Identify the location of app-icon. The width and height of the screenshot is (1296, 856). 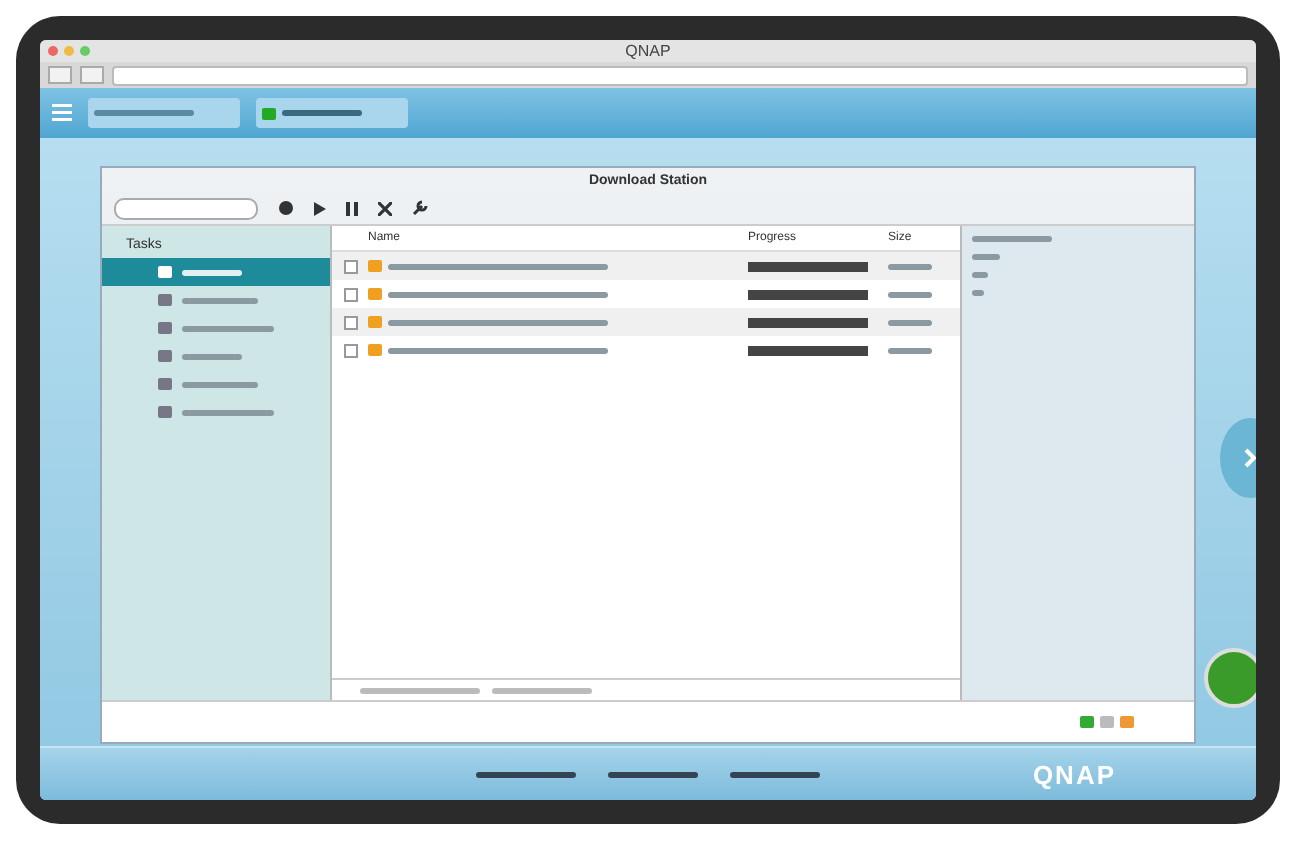
(269, 113).